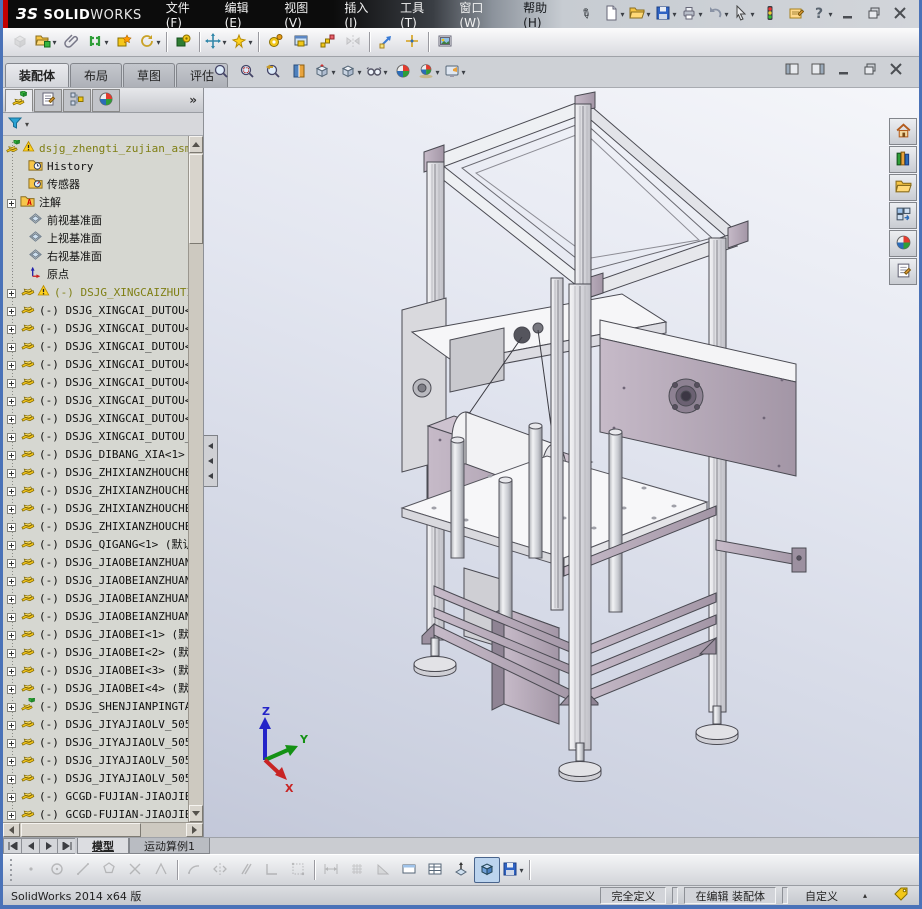 This screenshot has height=909, width=922. What do you see at coordinates (150, 42) in the screenshot?
I see `rotate-component-button: ▾` at bounding box center [150, 42].